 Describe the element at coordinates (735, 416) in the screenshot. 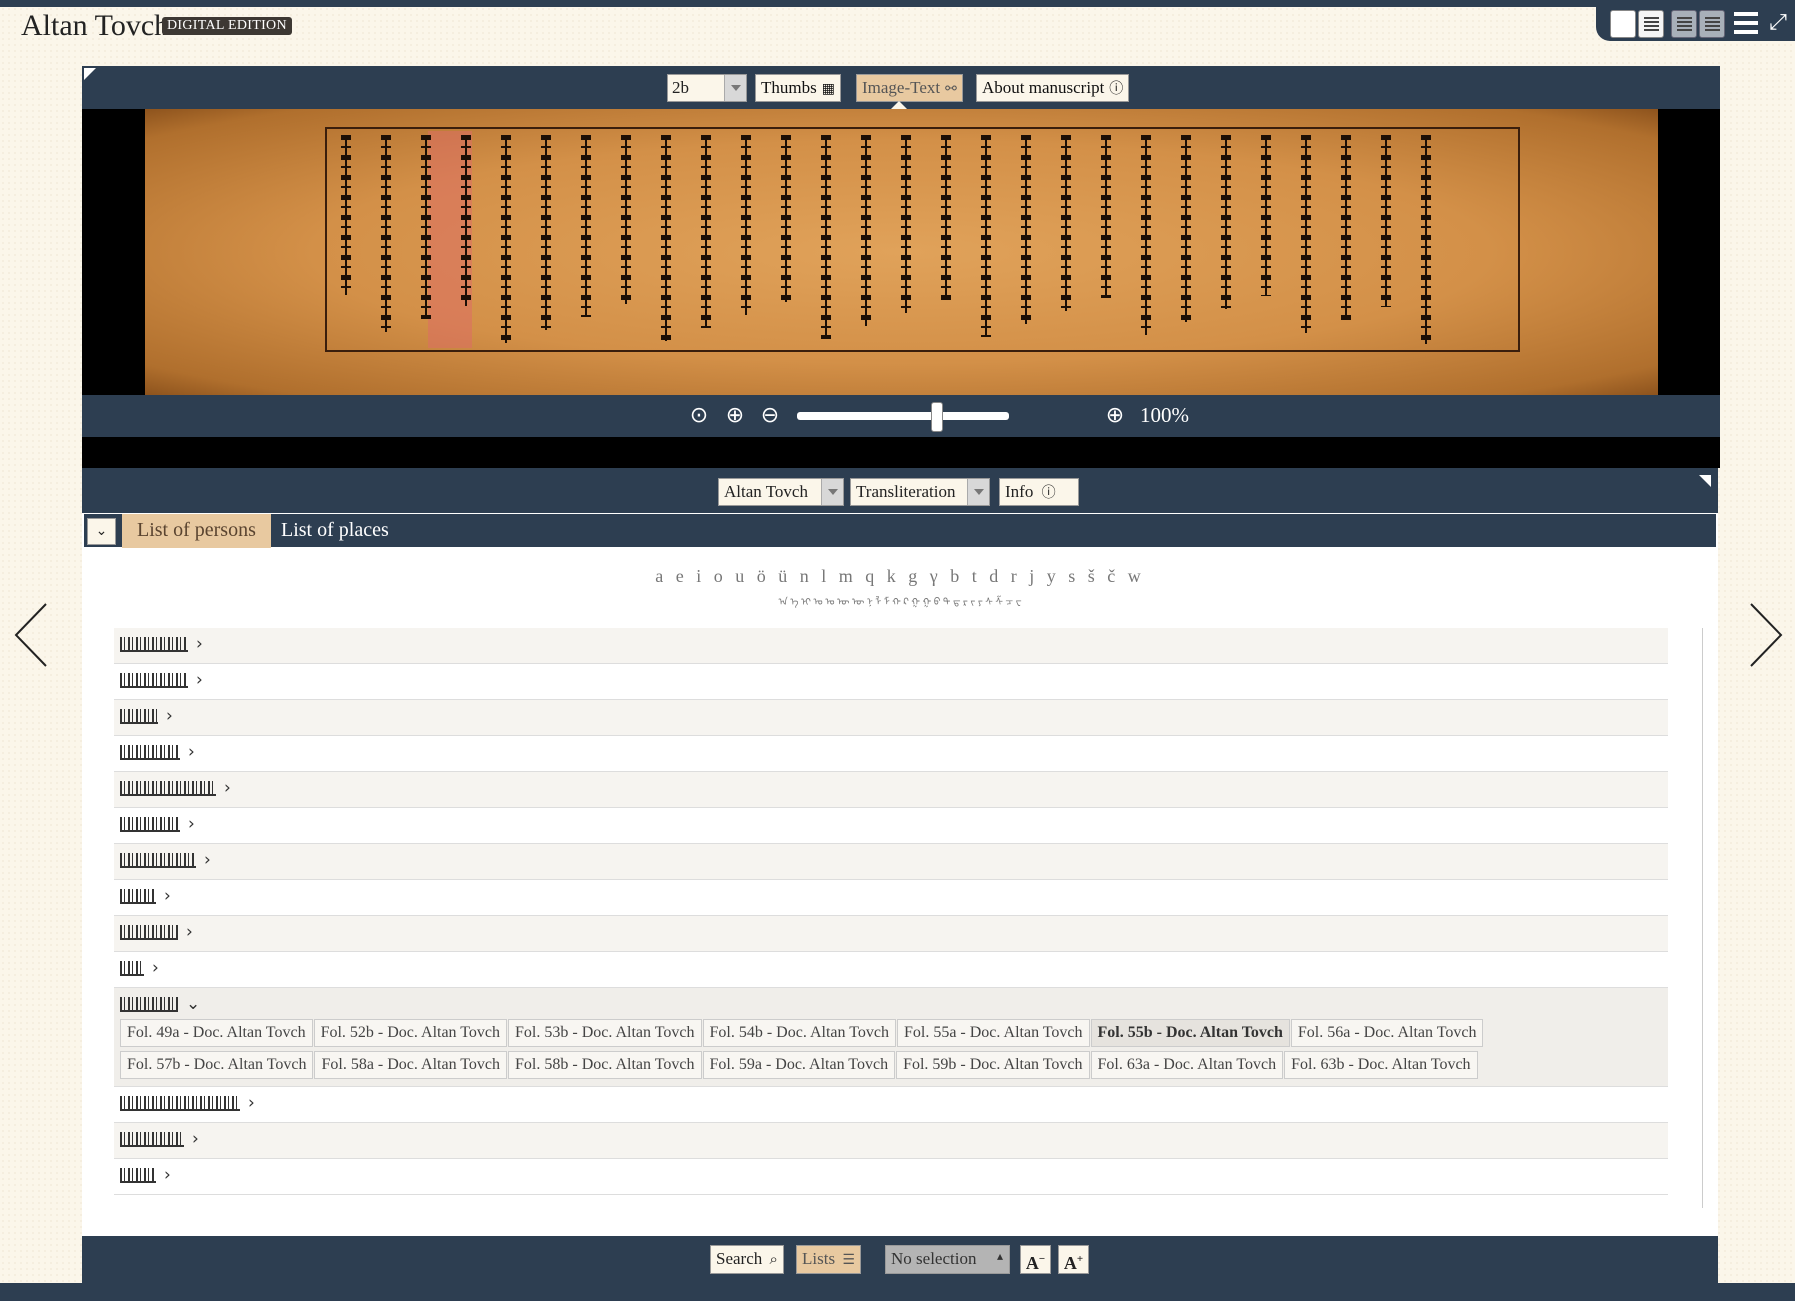

I see `zoom-fit-icon: ⊕` at that location.